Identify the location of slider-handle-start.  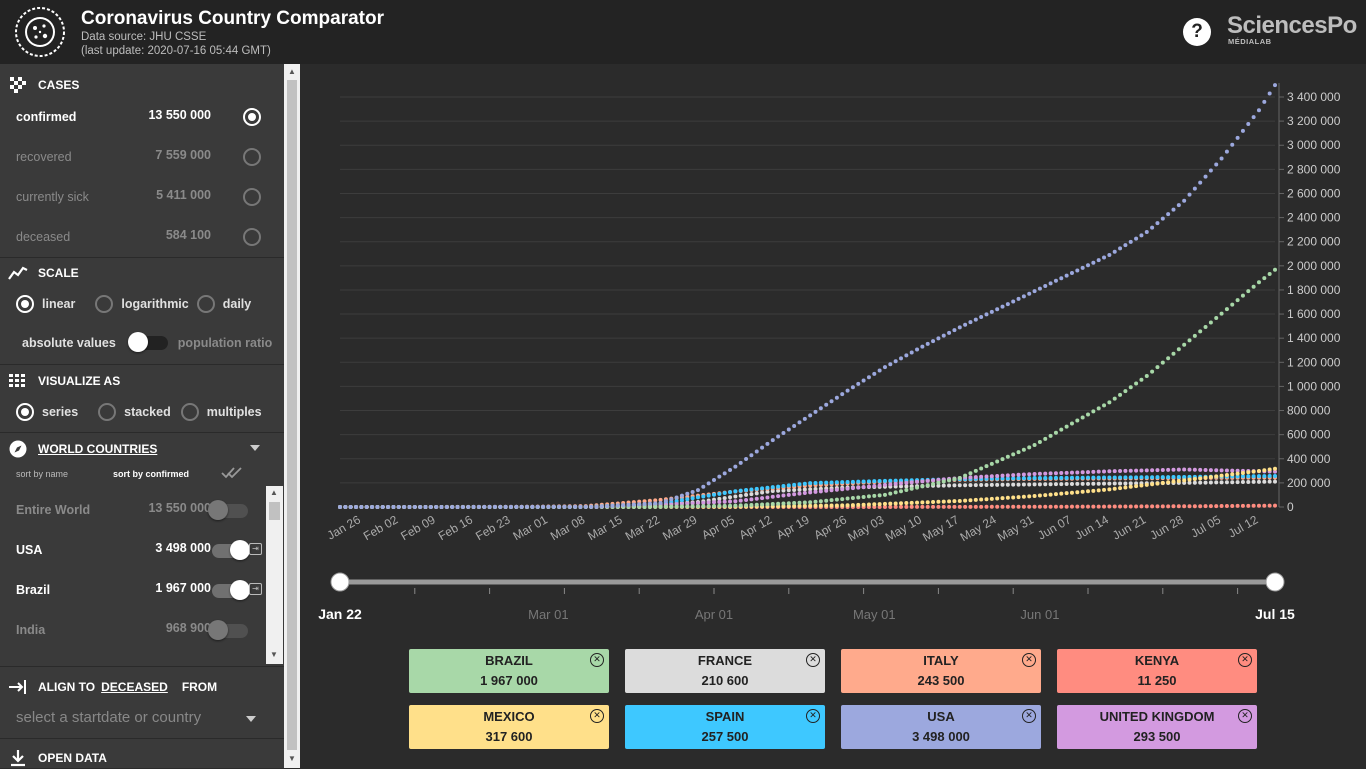
(340, 582).